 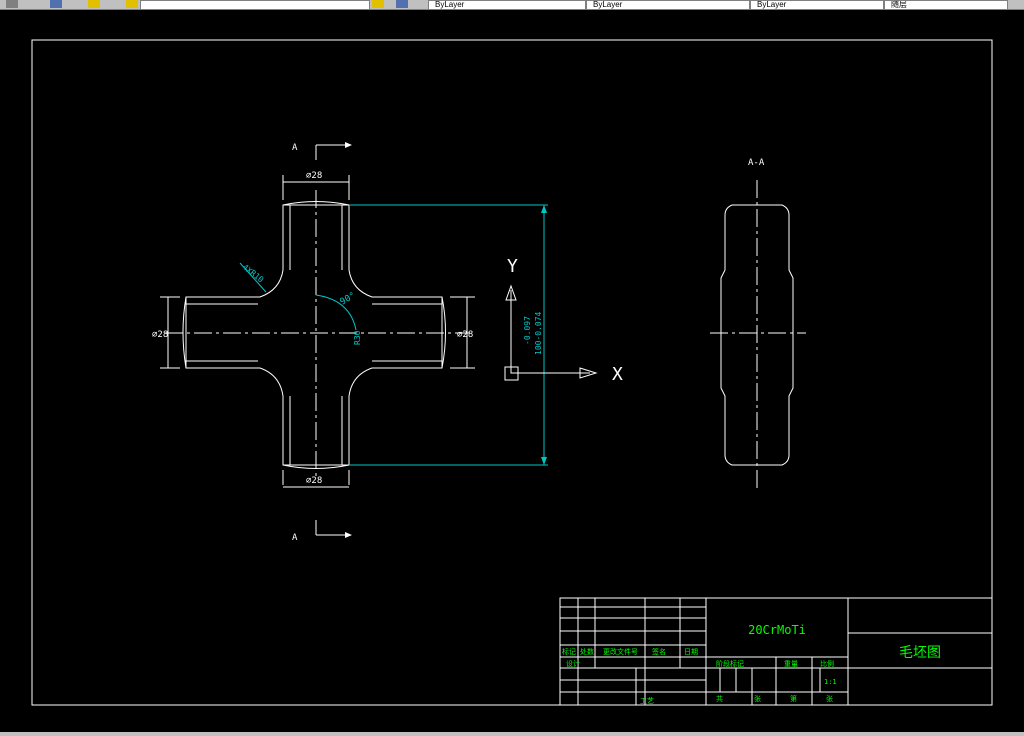 What do you see at coordinates (668, 4) in the screenshot?
I see `linetype-dropdown: ByLayer` at bounding box center [668, 4].